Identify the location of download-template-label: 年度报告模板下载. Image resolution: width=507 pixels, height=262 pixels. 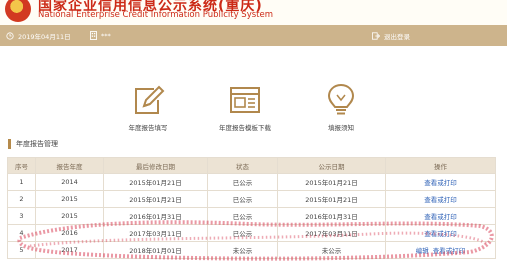
(245, 128).